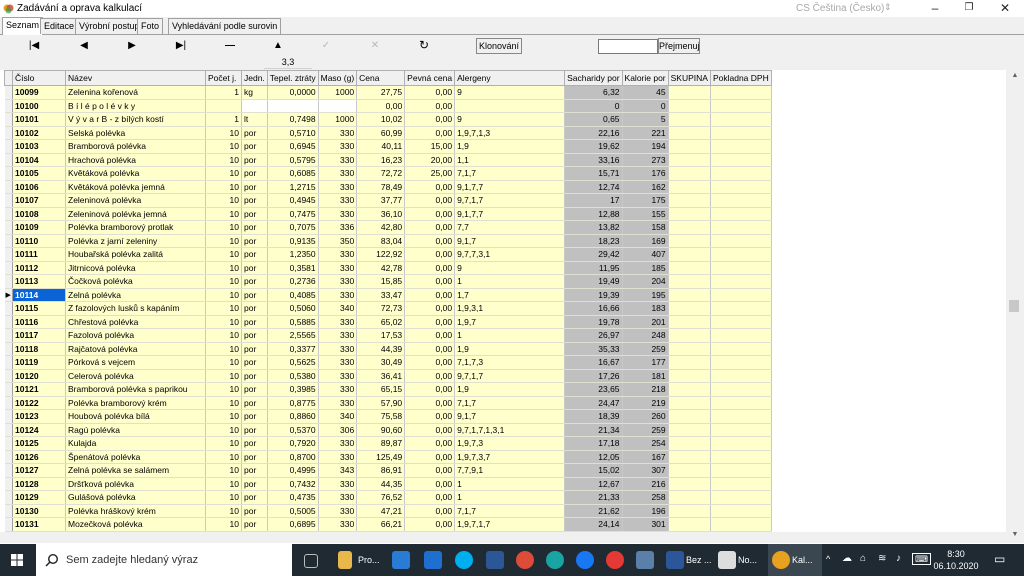 This screenshot has height=576, width=1024. I want to click on column-header-pocet: Počet j., so click(223, 78).